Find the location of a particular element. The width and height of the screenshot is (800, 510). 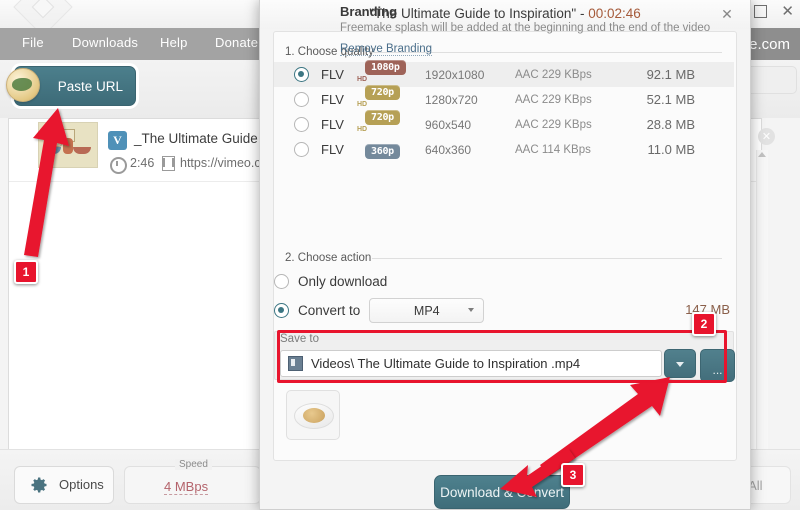

annotation-marker-1: 1 is located at coordinates (26, 272).